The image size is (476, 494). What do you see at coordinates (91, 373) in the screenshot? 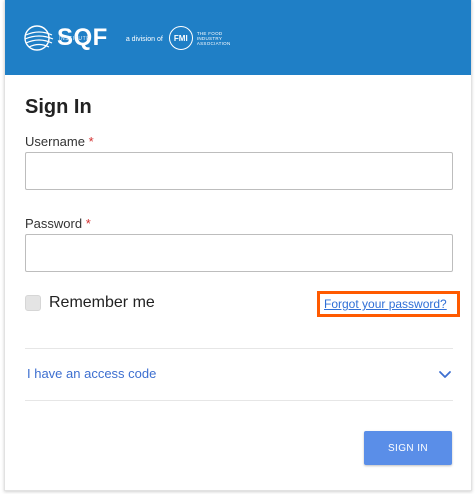
I see `access-code-label: I have an access code` at bounding box center [91, 373].